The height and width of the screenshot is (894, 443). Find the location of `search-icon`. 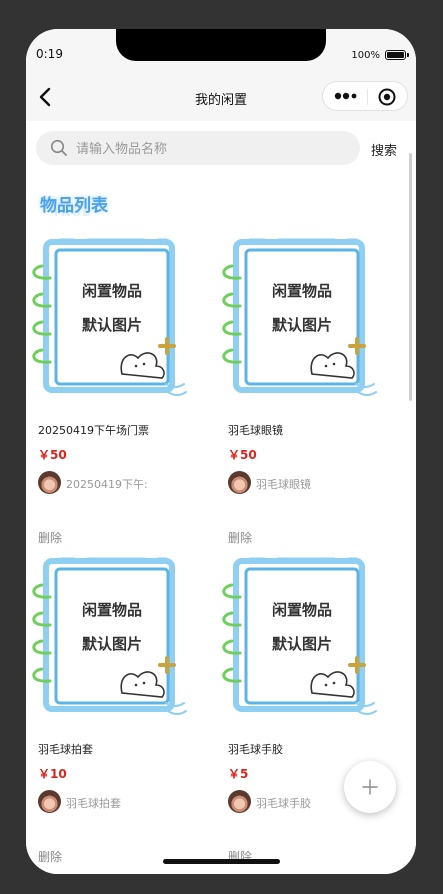

search-icon is located at coordinates (58, 147).